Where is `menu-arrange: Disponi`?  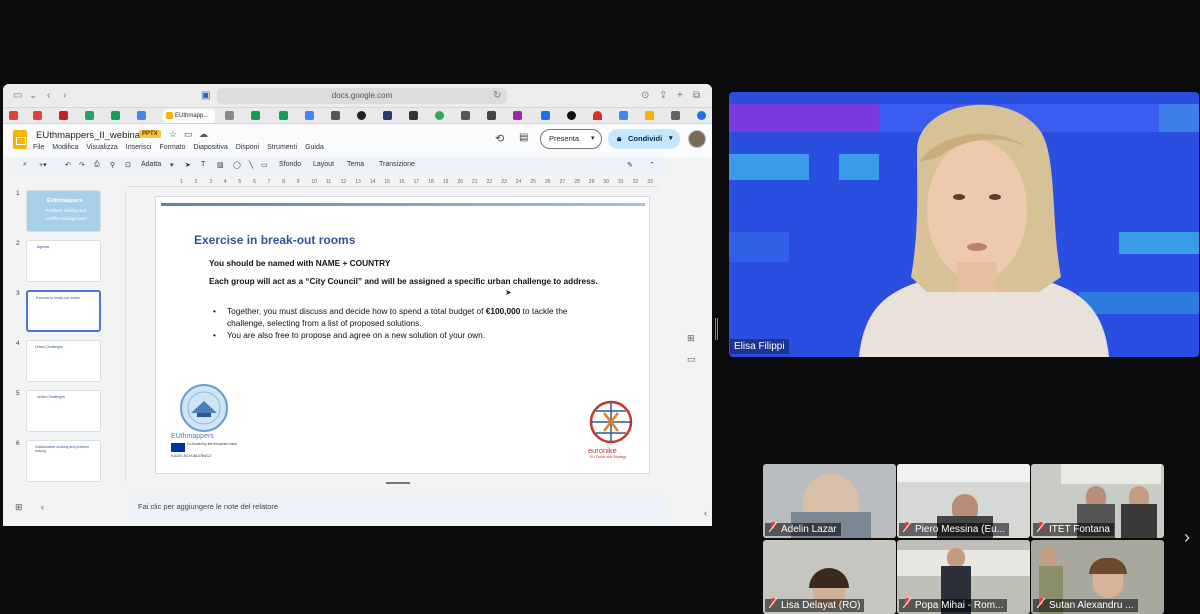 menu-arrange: Disponi is located at coordinates (247, 147).